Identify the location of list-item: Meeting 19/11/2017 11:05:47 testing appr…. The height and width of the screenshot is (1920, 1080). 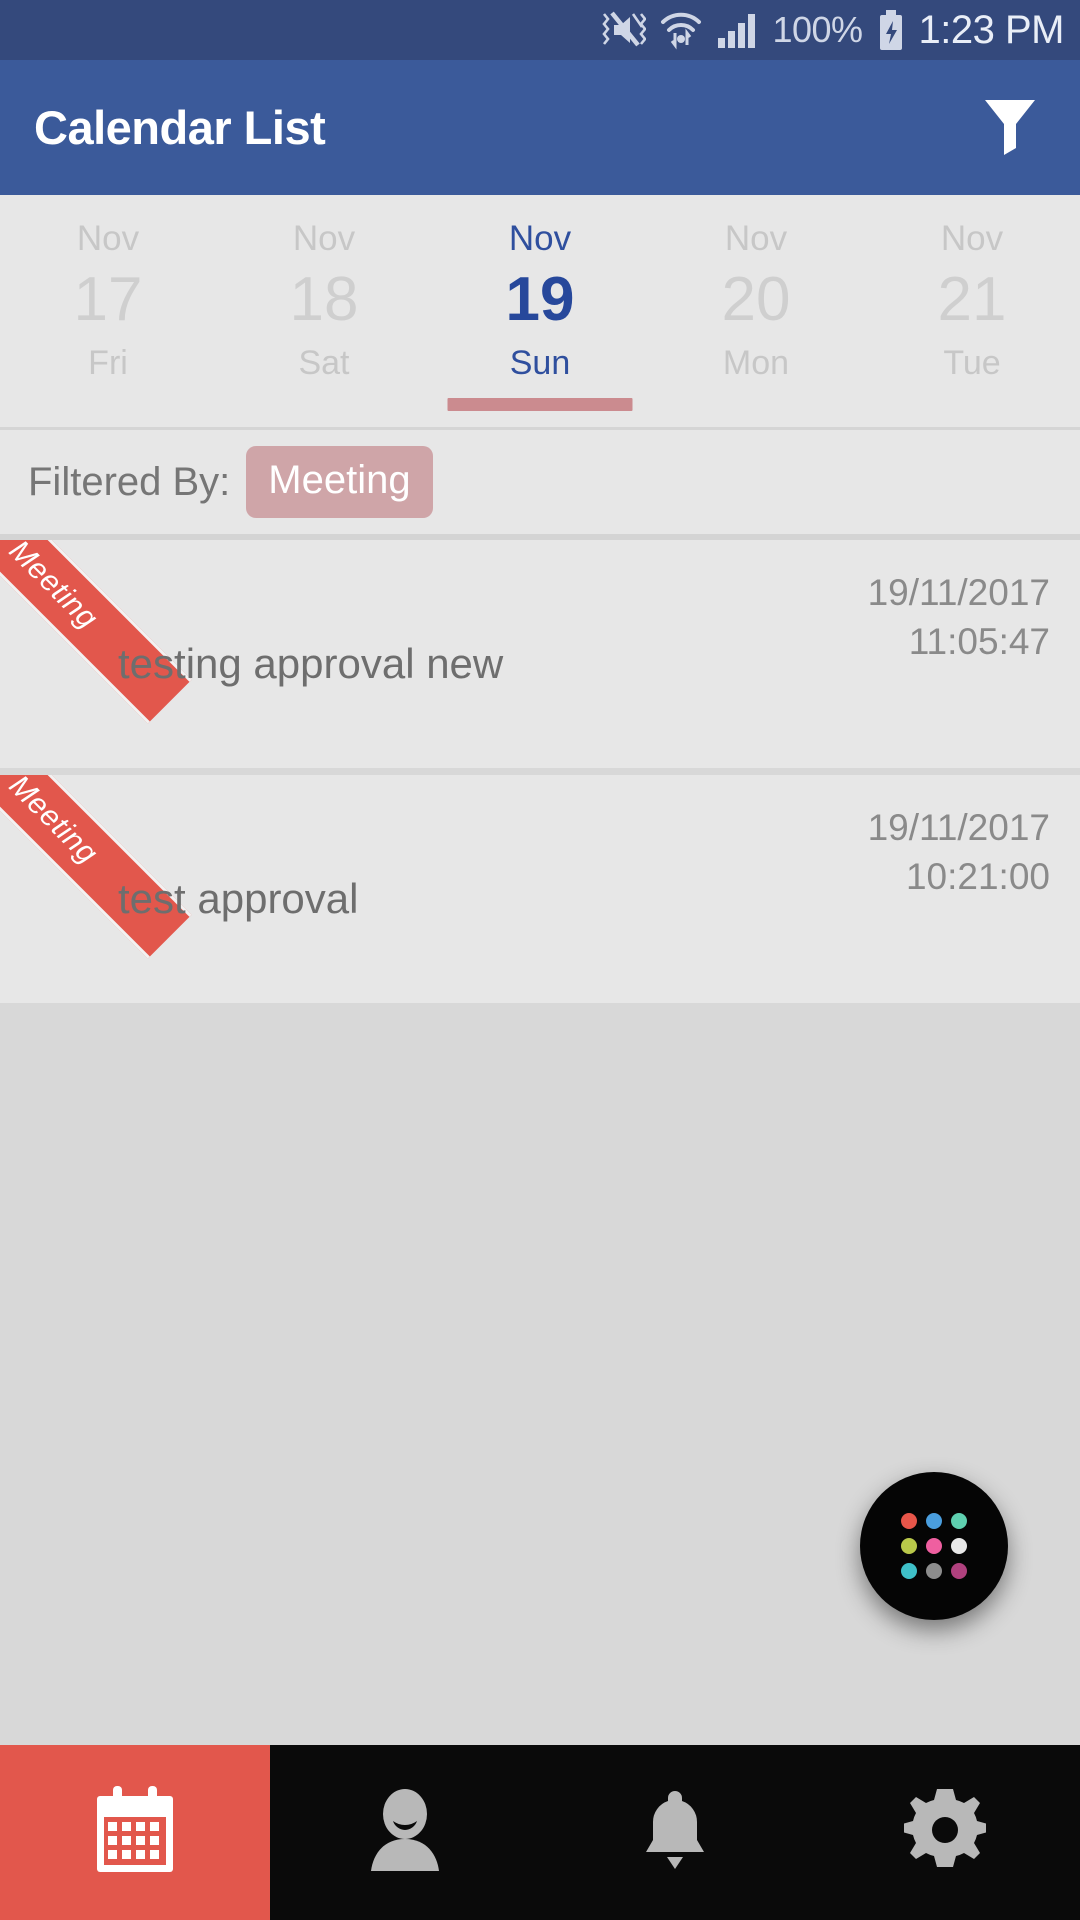
(540, 654).